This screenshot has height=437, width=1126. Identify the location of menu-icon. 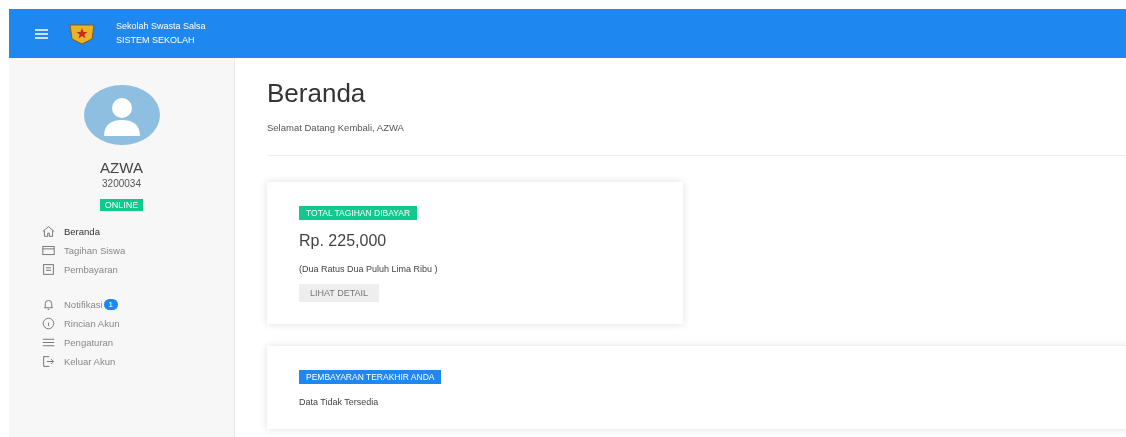
(41, 33).